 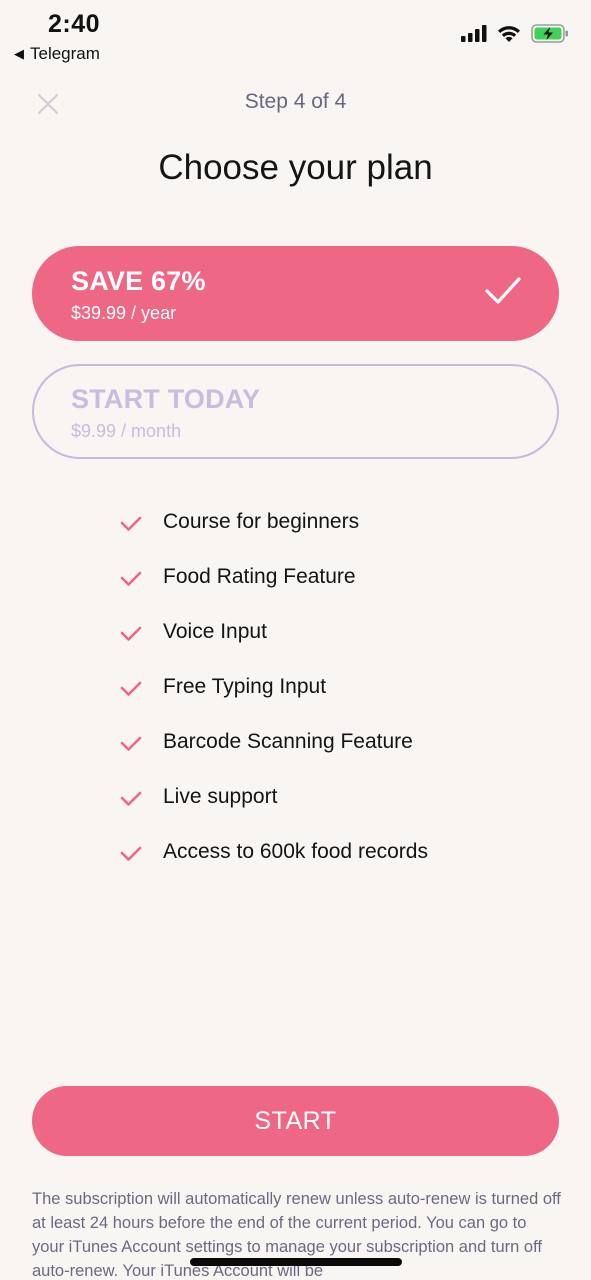 I want to click on status-icons, so click(x=515, y=33).